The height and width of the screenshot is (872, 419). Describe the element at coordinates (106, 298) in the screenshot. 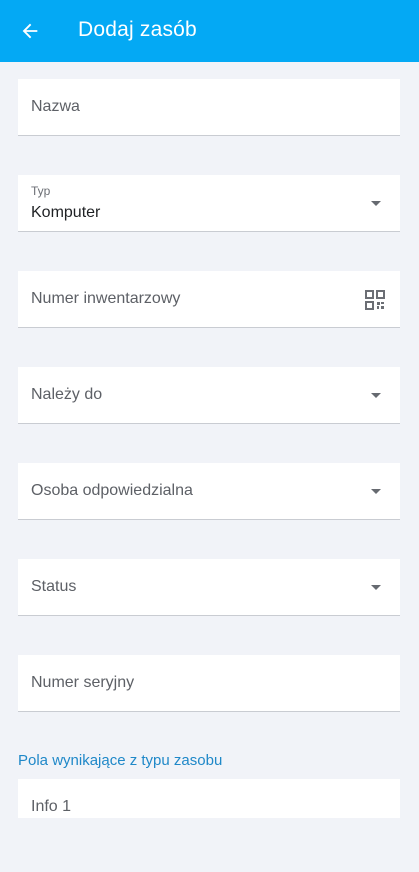

I see `inventory-number-label: Numer inwentarzowy` at that location.